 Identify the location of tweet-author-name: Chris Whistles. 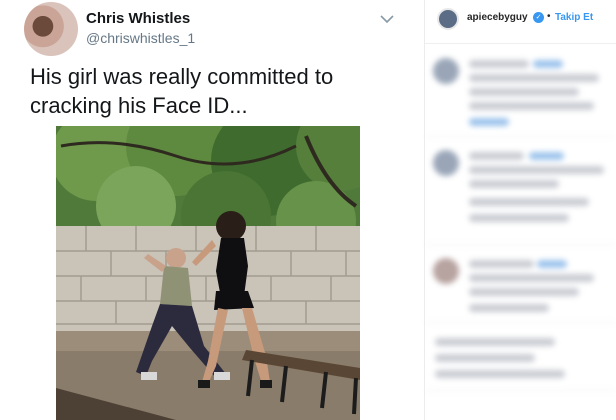
(138, 18).